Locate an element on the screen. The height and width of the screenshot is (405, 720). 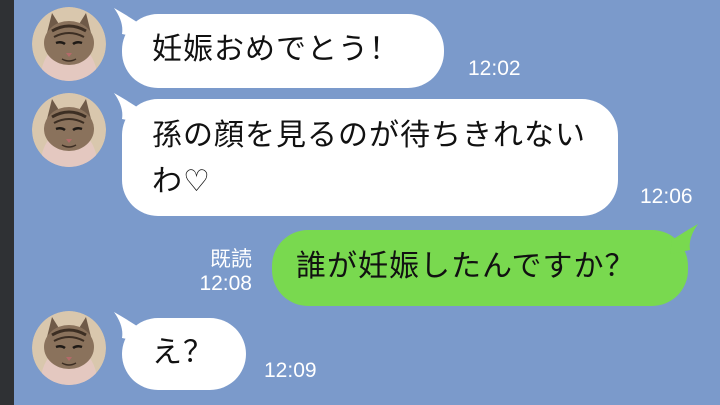
message-text: え？ is located at coordinates (183, 352).